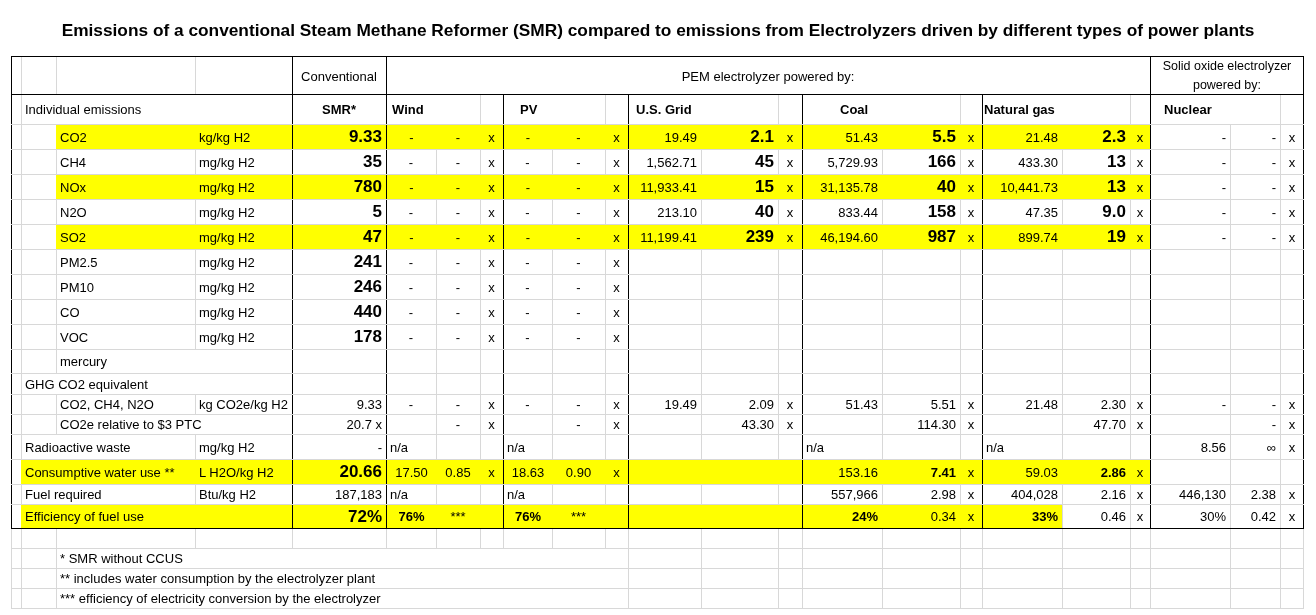 The height and width of the screenshot is (615, 1316). I want to click on table-cell-text: 0.46, so click(1113, 517).